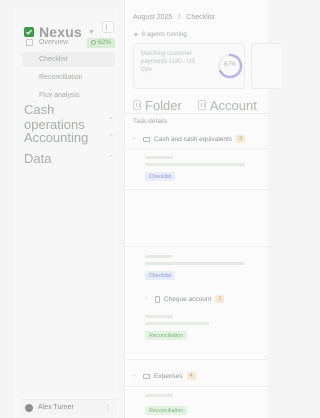  What do you see at coordinates (164, 35) in the screenshot?
I see `agents-status-label: 6 agents running` at bounding box center [164, 35].